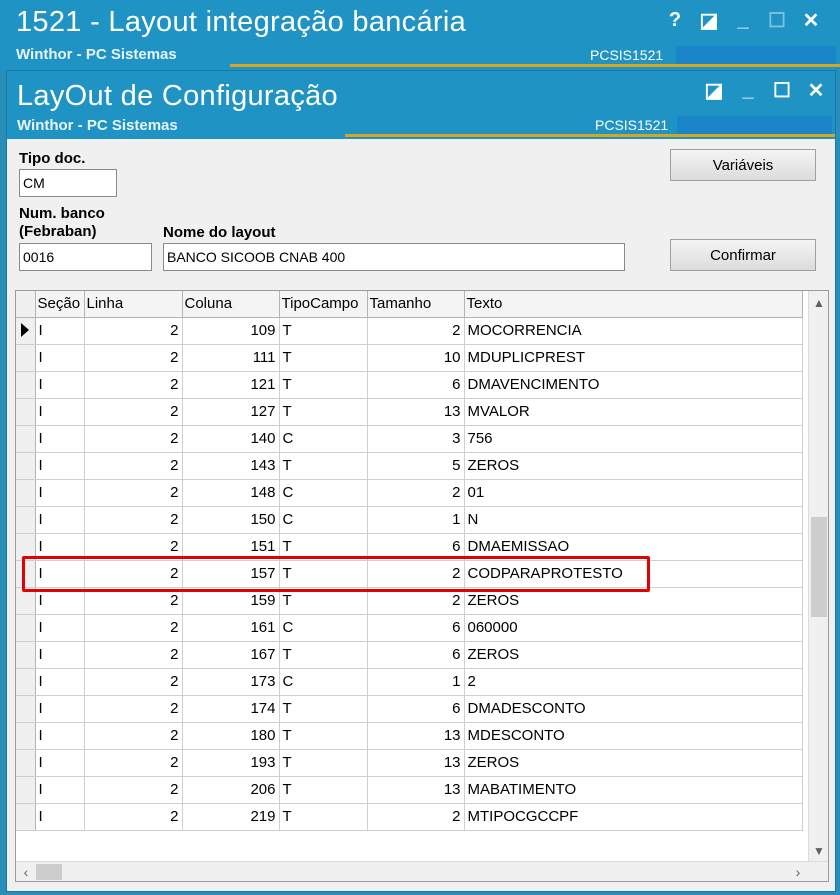 The width and height of the screenshot is (840, 895). Describe the element at coordinates (633, 817) in the screenshot. I see `cell-texto: MTIPOCGCCPF` at that location.